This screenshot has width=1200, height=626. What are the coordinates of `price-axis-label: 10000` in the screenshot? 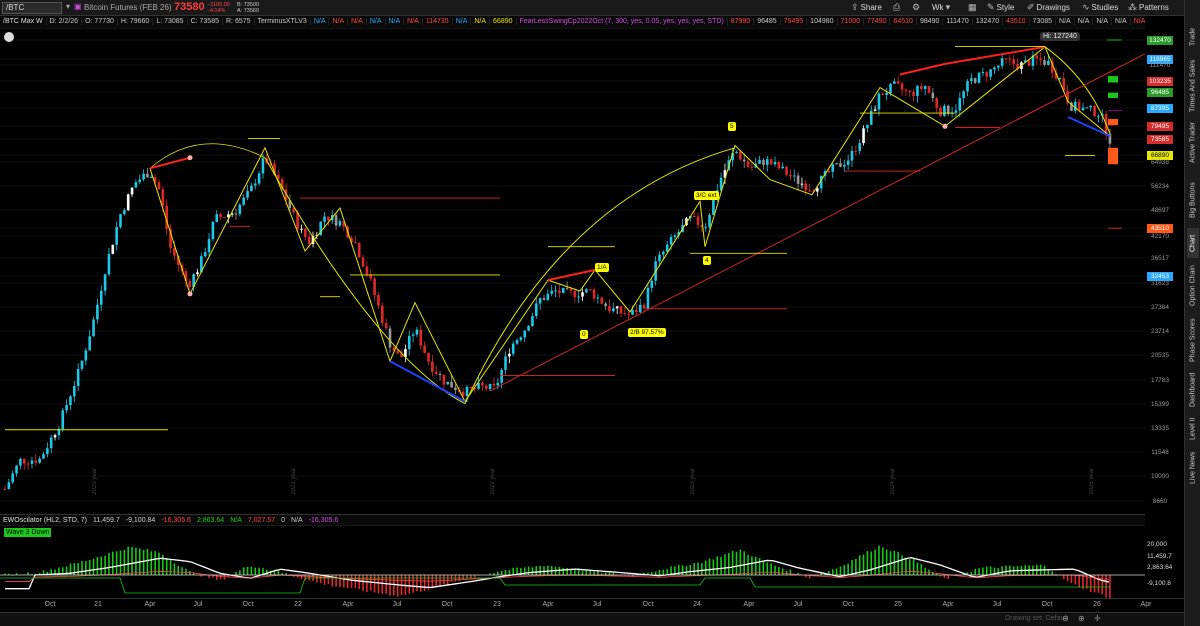 It's located at (1160, 476).